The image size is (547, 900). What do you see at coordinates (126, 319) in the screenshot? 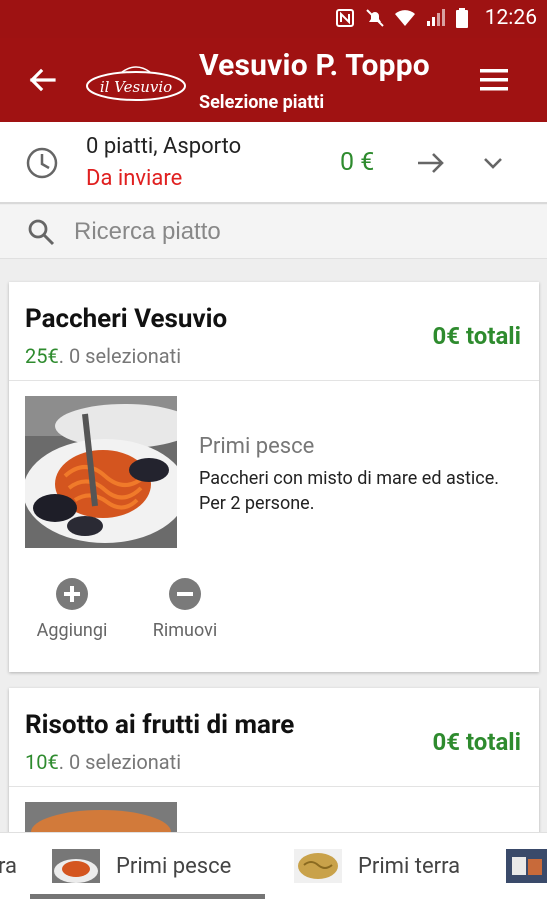
I see `dish-name: Paccheri Vesuvio` at bounding box center [126, 319].